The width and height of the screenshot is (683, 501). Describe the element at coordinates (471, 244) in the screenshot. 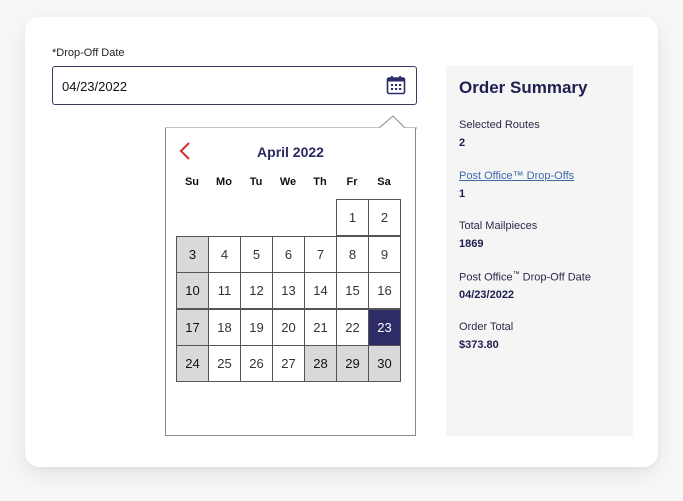

I see `summary-value-2: 1869` at that location.